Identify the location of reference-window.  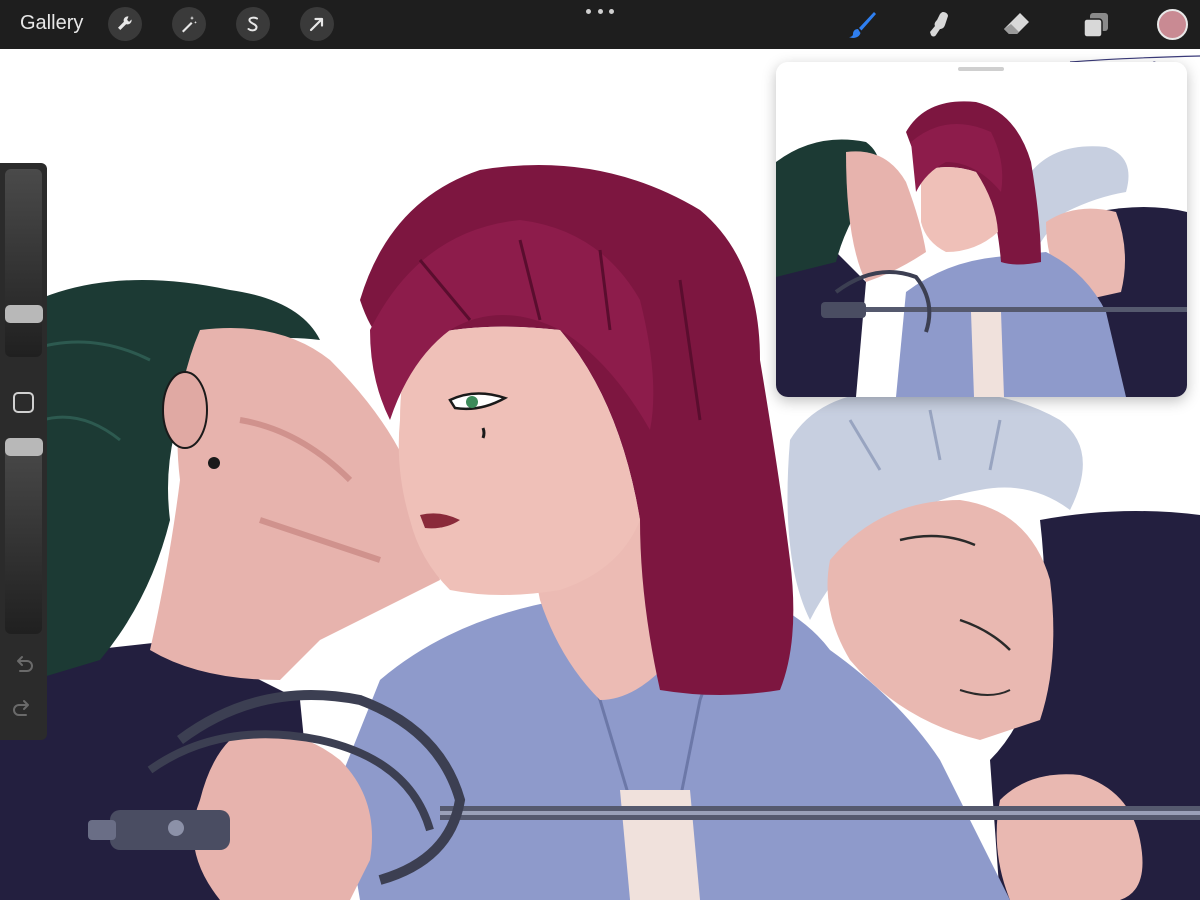
(981, 229).